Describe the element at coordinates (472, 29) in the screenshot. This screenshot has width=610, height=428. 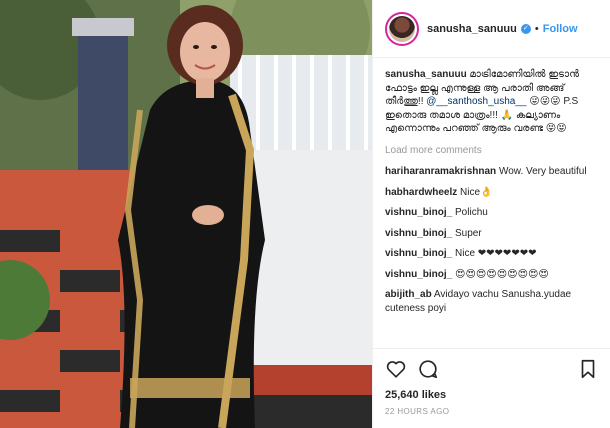
I see `header-username: sanusha_sanuuu` at that location.